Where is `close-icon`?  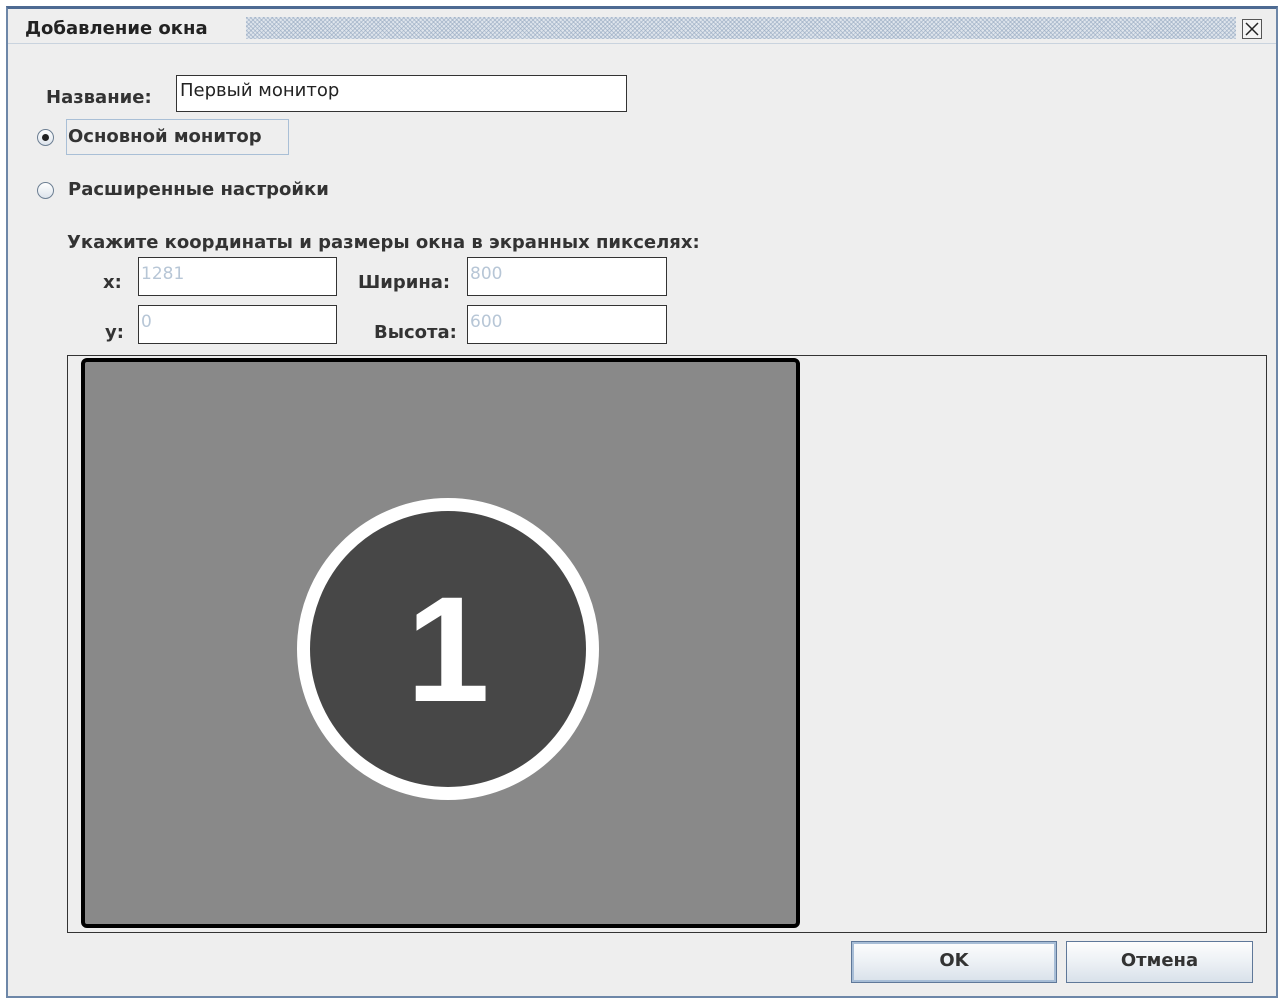
close-icon is located at coordinates (1252, 29).